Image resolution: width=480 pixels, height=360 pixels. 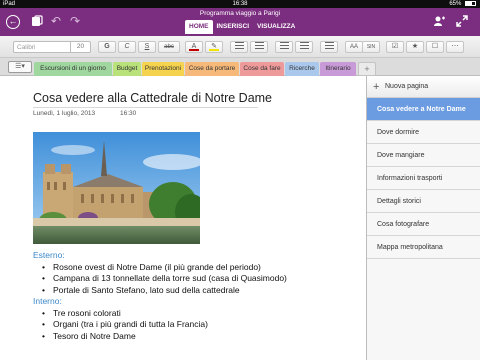 I want to click on section-tab-escursioni: Escursioni di un giorno, so click(x=73, y=69).